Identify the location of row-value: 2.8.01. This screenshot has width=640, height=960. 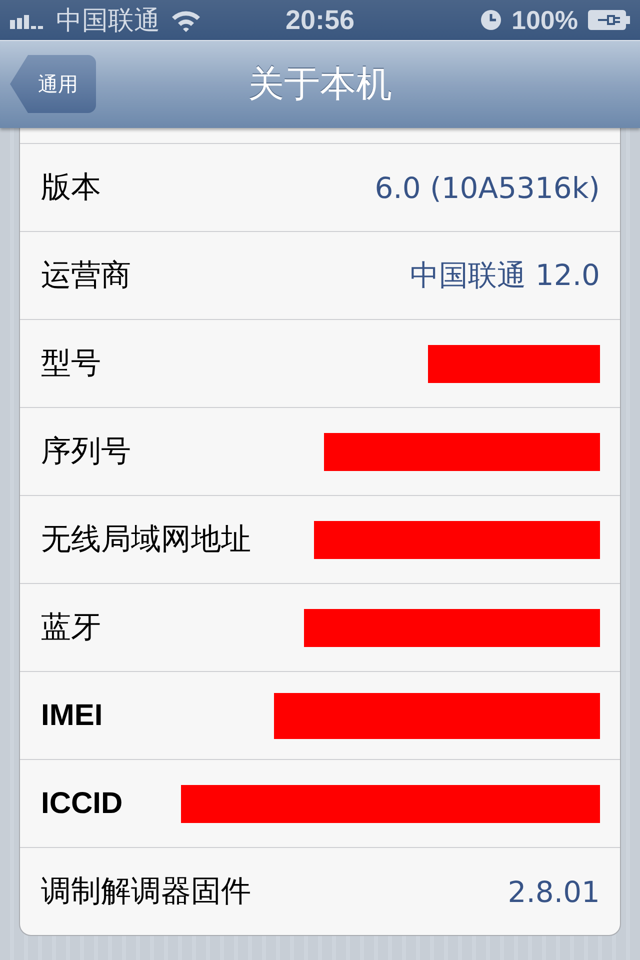
(554, 891).